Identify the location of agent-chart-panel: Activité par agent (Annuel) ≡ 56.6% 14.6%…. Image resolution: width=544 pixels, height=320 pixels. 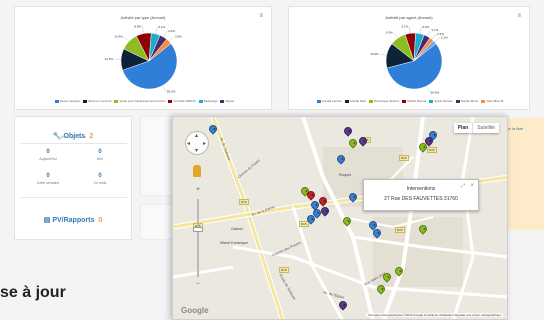
(409, 58).